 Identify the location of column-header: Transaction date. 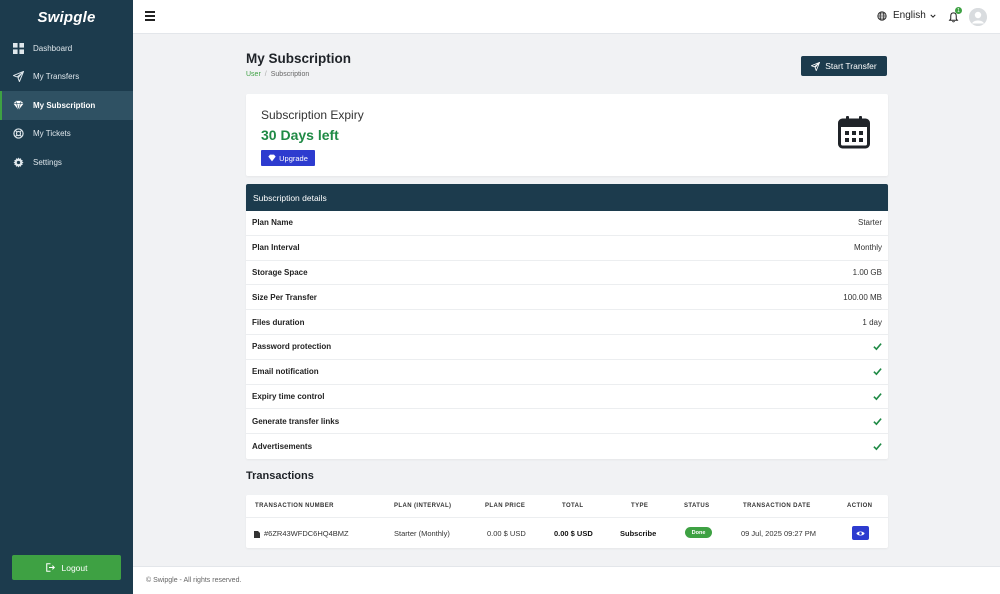
(777, 506).